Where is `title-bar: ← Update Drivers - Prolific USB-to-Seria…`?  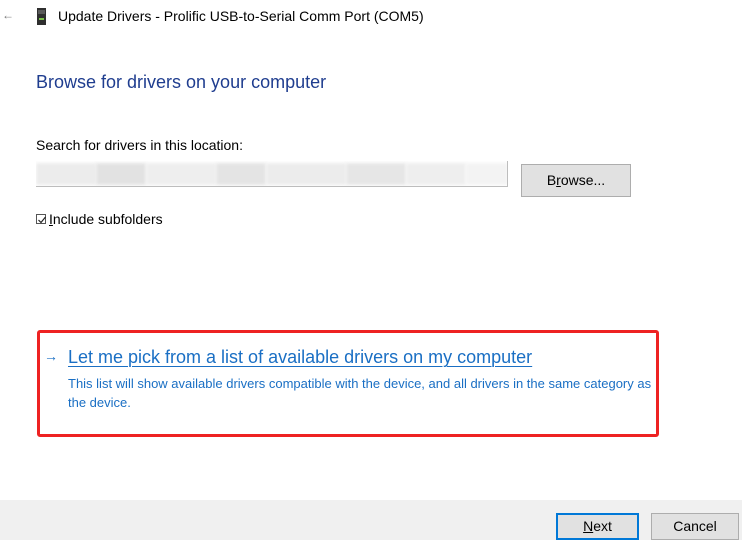 title-bar: ← Update Drivers - Prolific USB-to-Seria… is located at coordinates (371, 17).